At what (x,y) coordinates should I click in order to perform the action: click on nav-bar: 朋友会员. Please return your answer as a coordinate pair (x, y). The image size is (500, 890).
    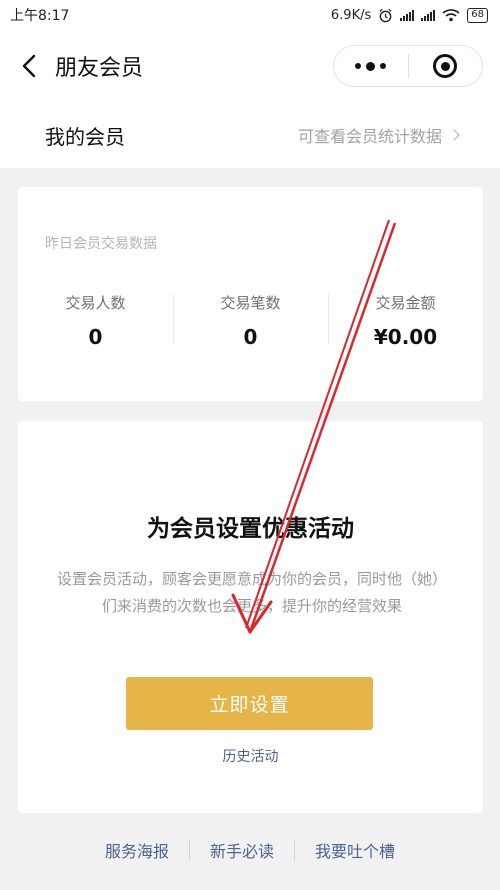
    Looking at the image, I should click on (250, 66).